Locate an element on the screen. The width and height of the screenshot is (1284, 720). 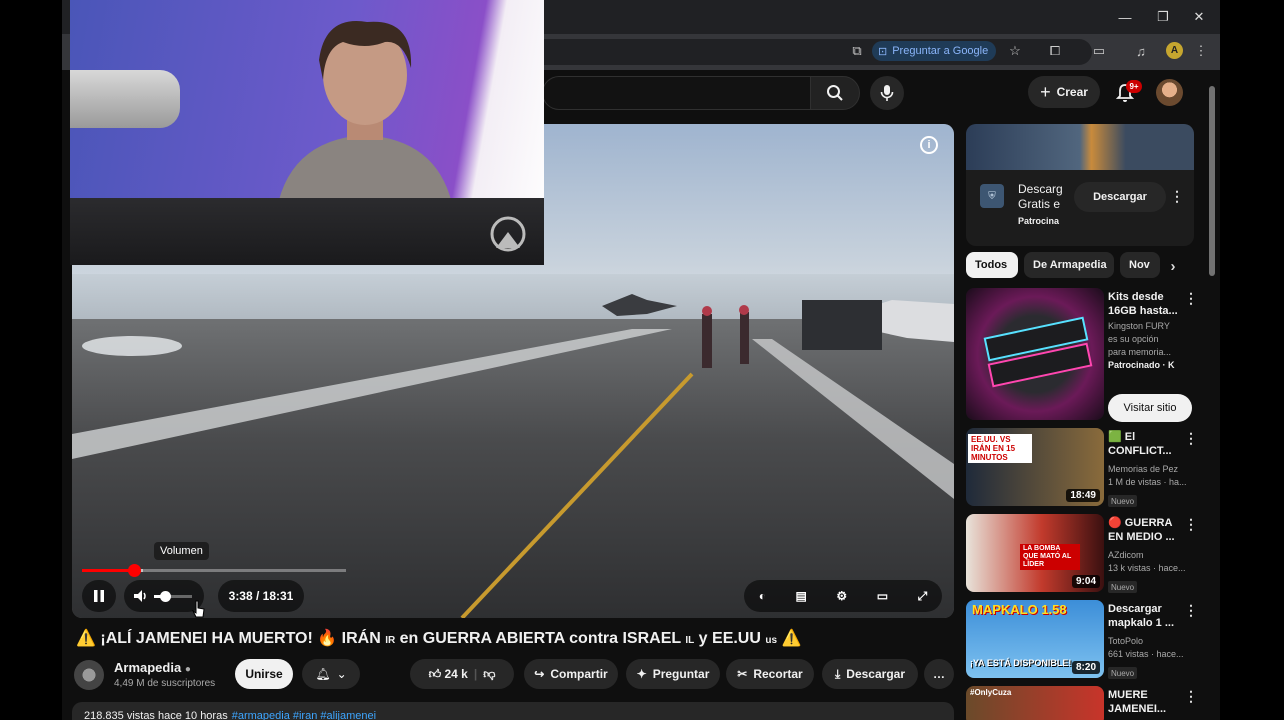
share-button: ↪ Compartir is located at coordinates (571, 674).